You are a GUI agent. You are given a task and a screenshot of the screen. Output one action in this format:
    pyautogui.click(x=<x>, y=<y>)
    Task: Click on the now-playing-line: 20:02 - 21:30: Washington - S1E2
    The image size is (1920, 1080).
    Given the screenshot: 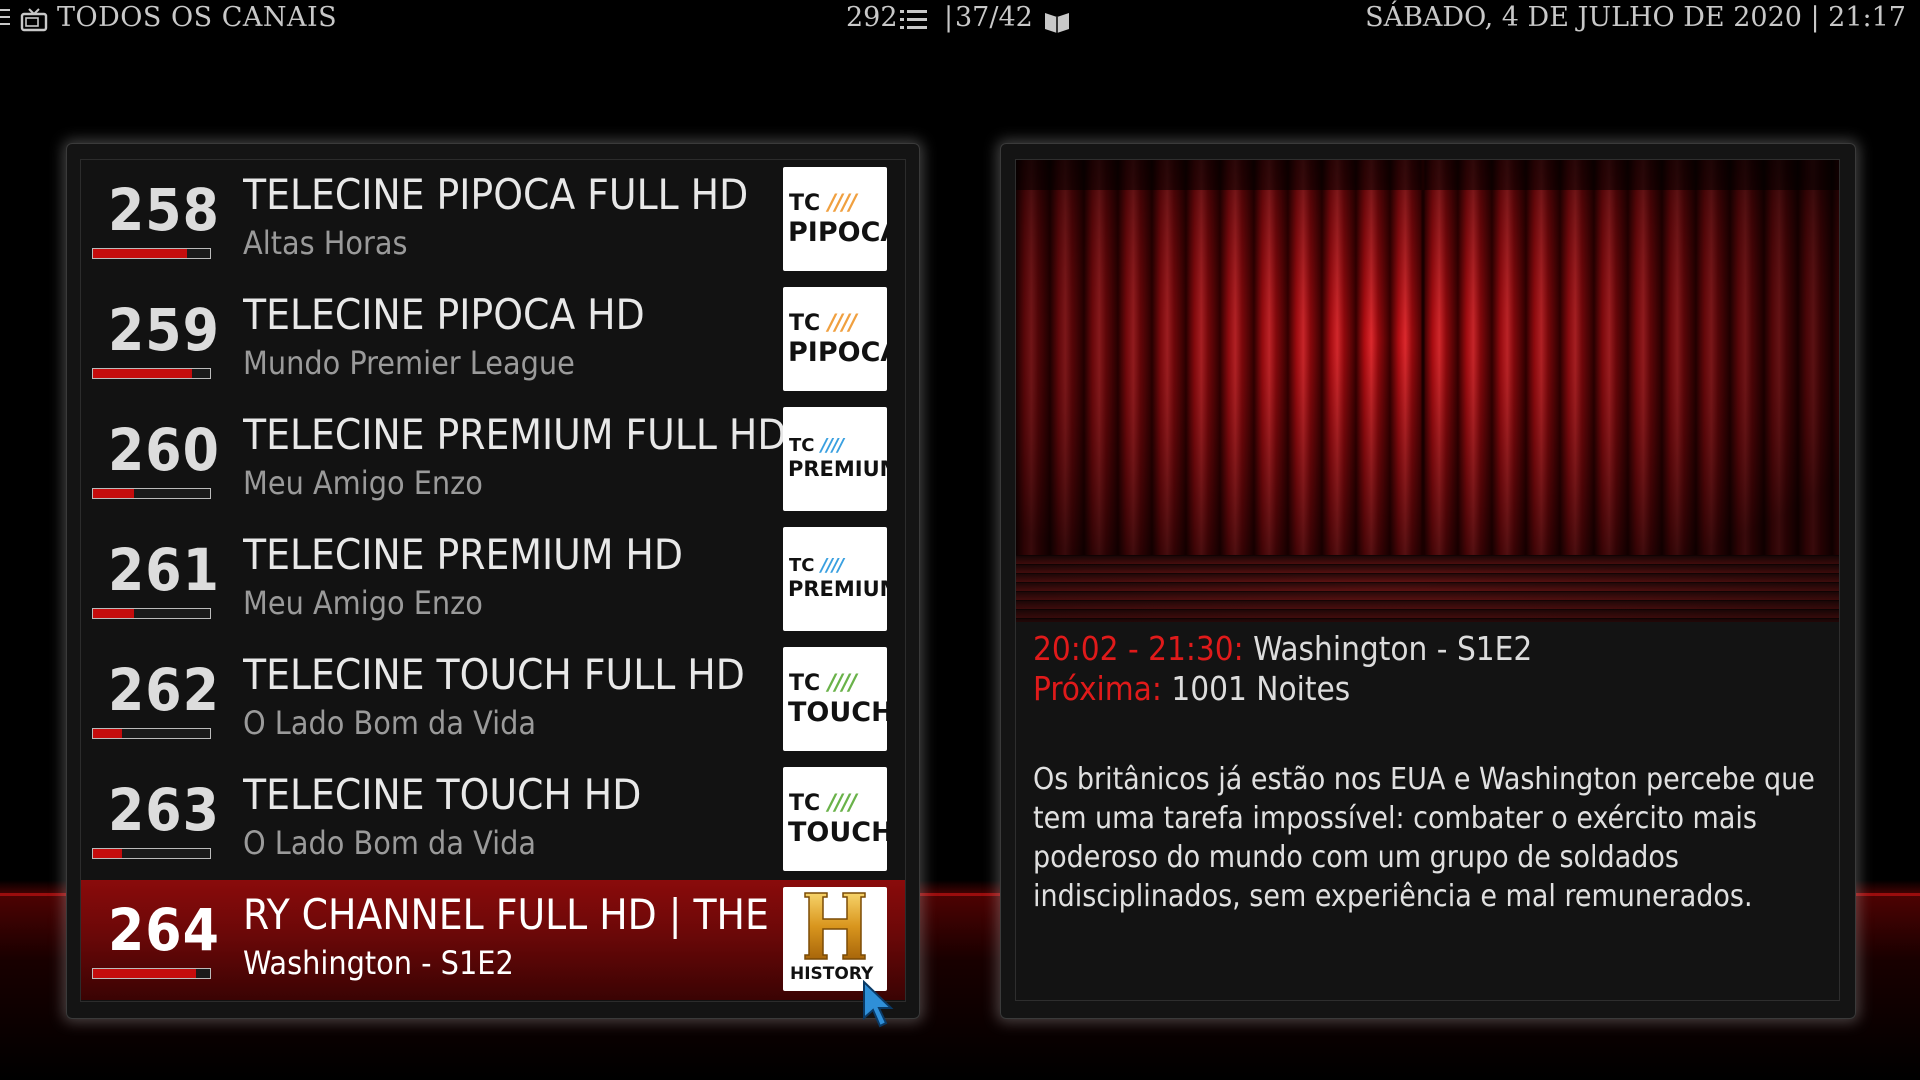 What is the action you would take?
    pyautogui.click(x=1282, y=648)
    